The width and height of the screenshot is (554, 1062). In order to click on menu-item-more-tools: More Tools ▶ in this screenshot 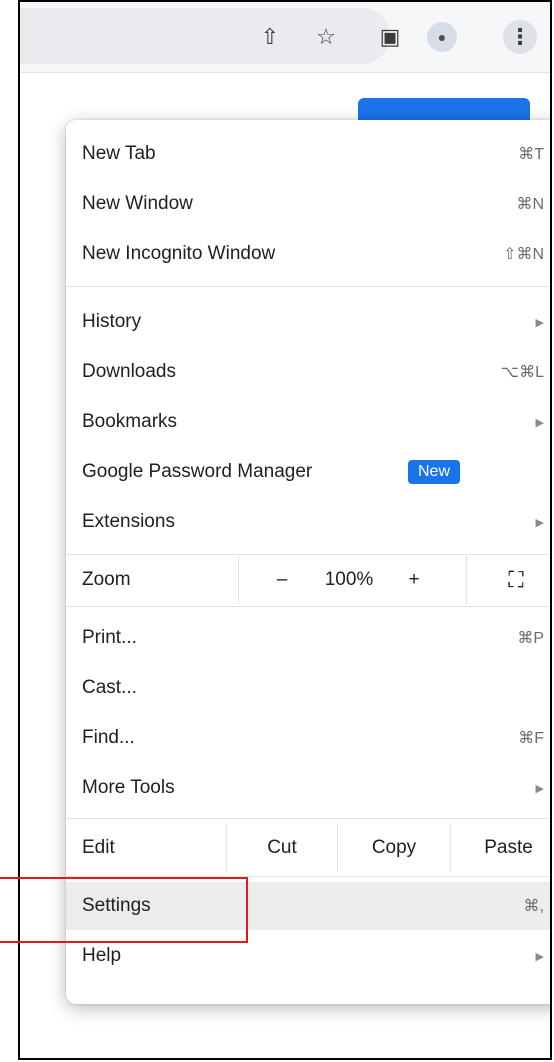, I will do `click(308, 788)`.